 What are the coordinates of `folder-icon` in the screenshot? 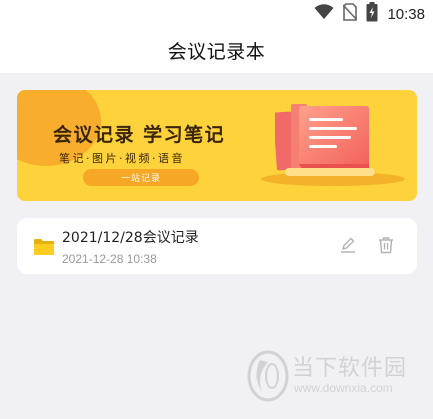 It's located at (44, 249).